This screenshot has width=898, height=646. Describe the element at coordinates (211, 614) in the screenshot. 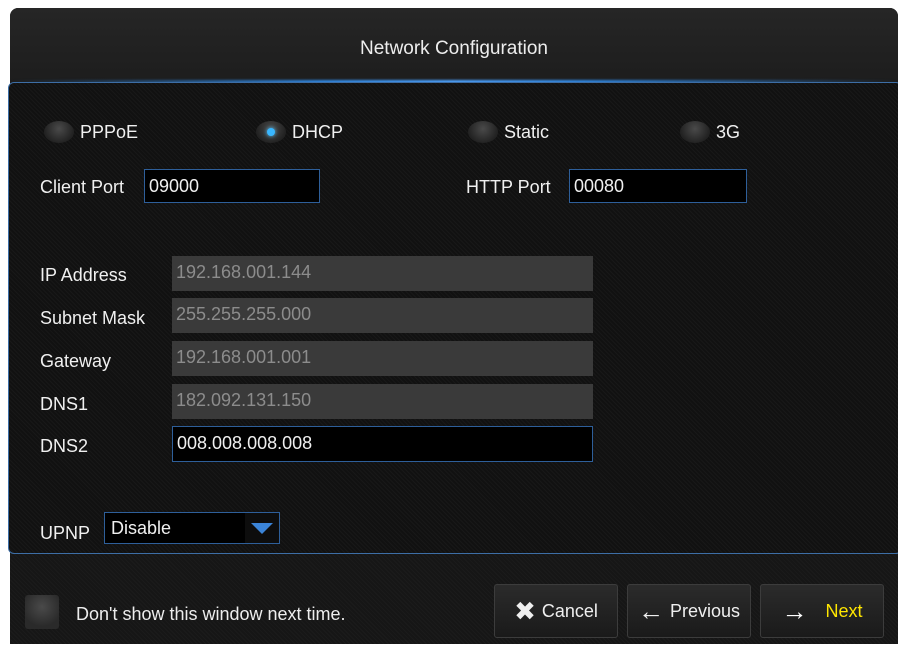

I see `dont-show-label: Don't show this window next time.` at that location.